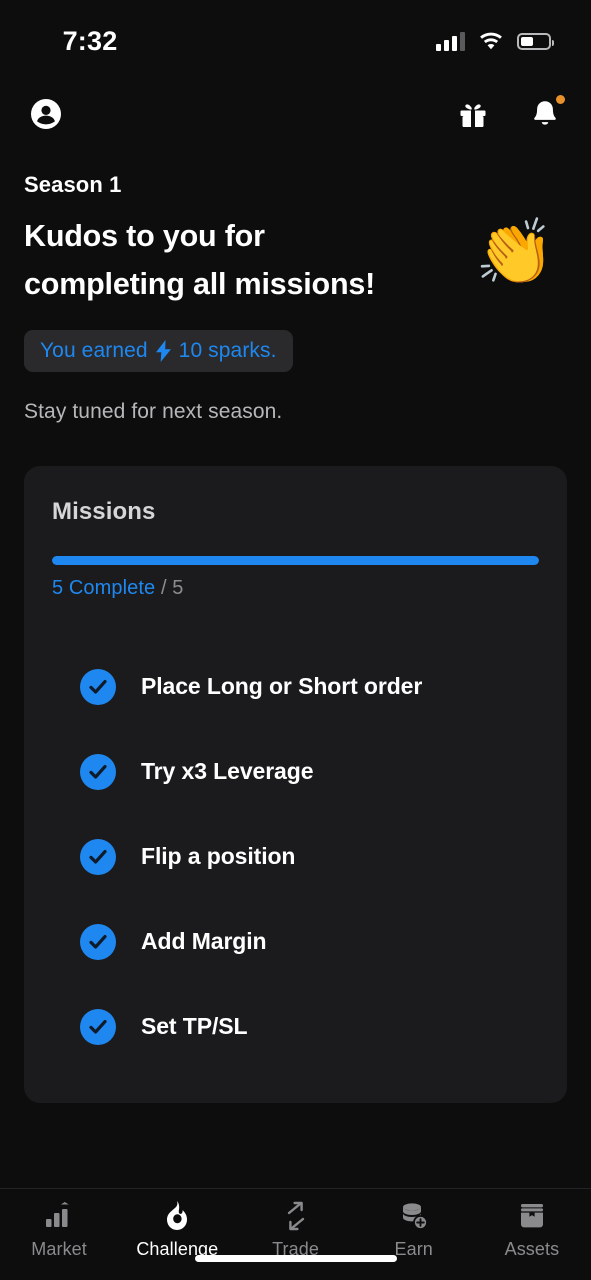  I want to click on progress-fill, so click(295, 561).